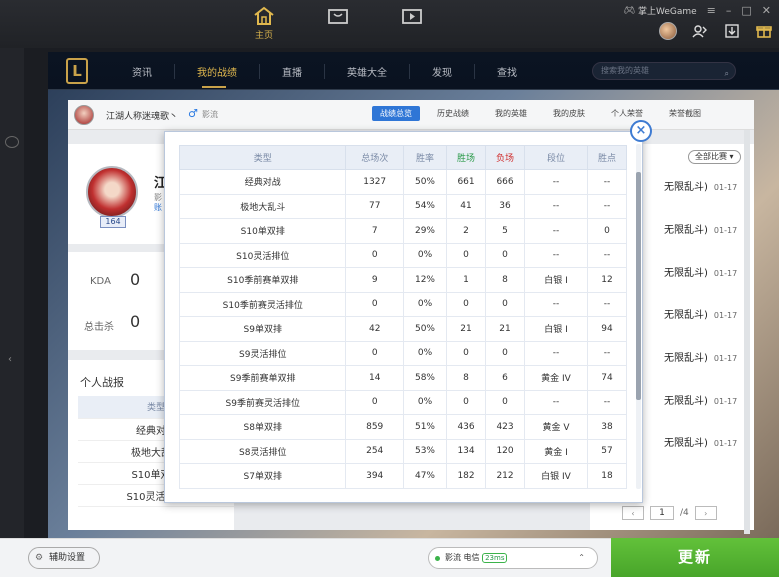  What do you see at coordinates (367, 71) in the screenshot?
I see `gamenav-heroes: 英雄大全` at bounding box center [367, 71].